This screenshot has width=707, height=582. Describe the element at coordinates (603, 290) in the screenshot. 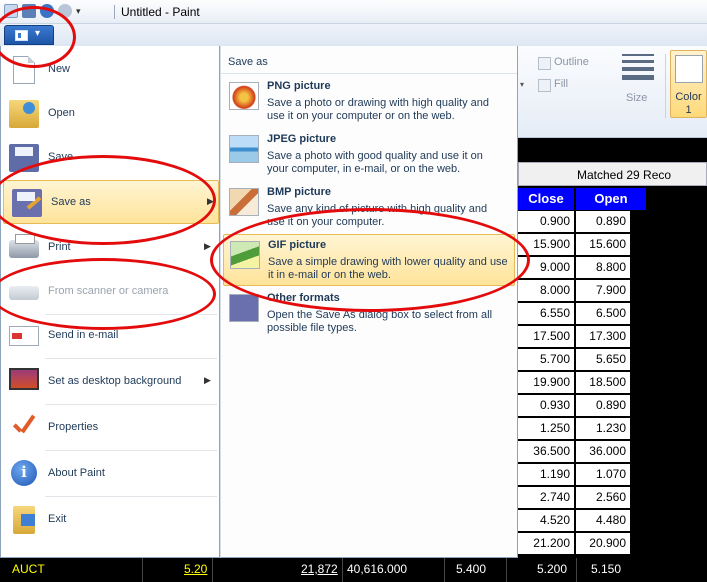

I see `cell-open: 7.900` at that location.